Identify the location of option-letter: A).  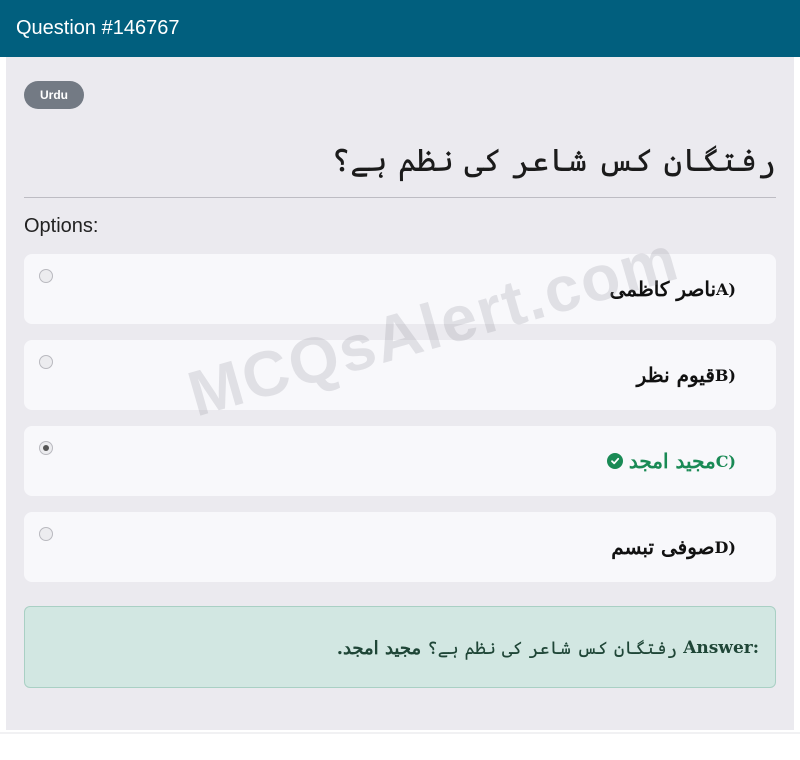
(726, 289).